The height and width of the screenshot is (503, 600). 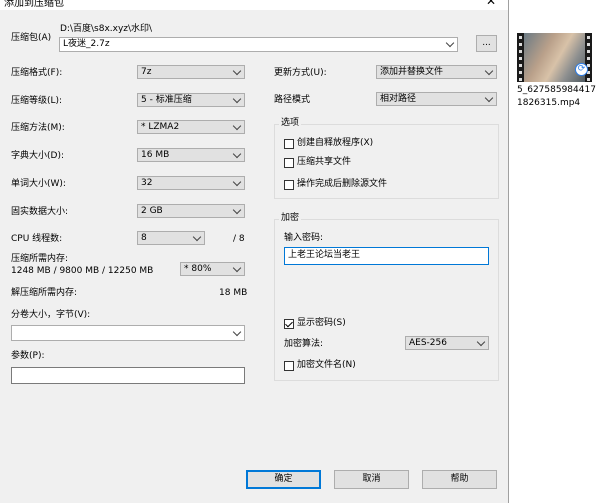 I want to click on sfx-checkbox, so click(x=289, y=144).